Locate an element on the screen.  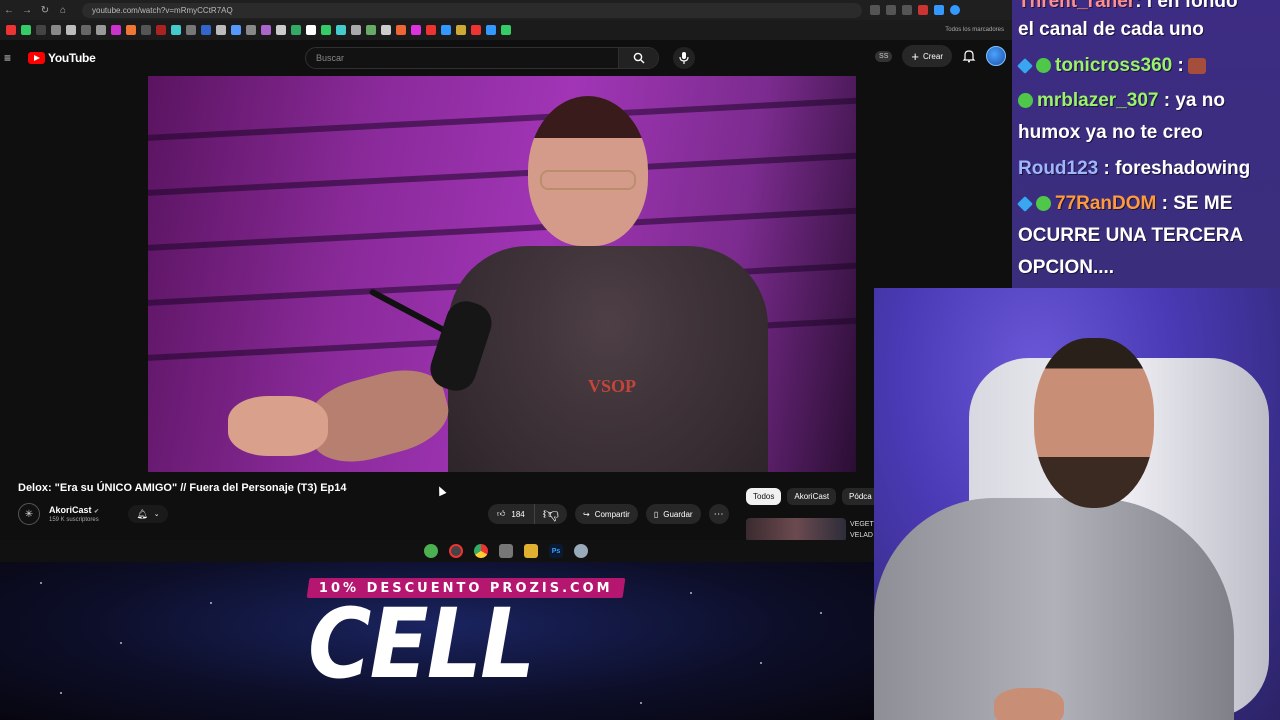
voice-search-button is located at coordinates (684, 58).